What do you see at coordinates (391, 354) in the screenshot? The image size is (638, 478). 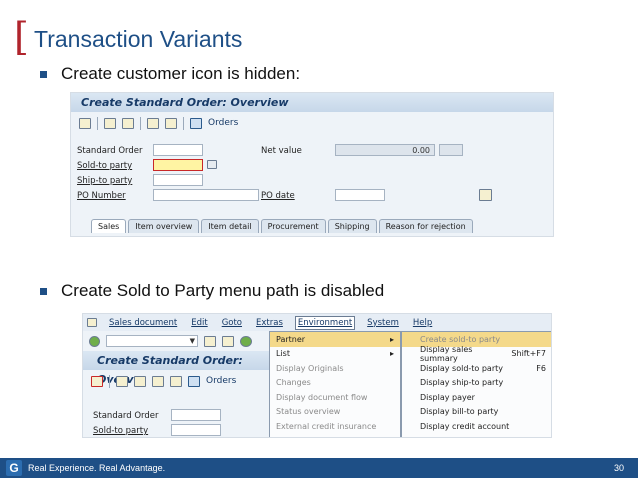 I see `submenu-arrow-icon: ▸` at bounding box center [391, 354].